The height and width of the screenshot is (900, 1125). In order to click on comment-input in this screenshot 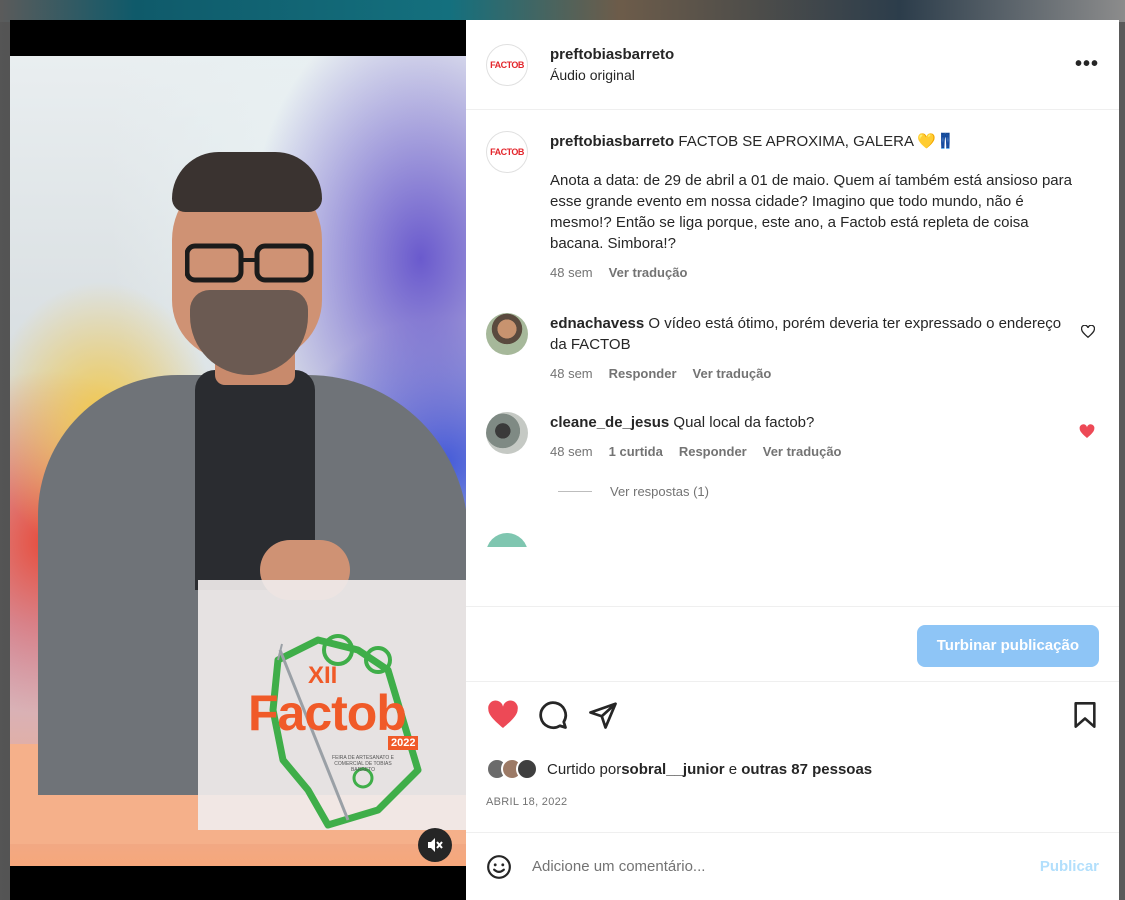, I will do `click(786, 866)`.